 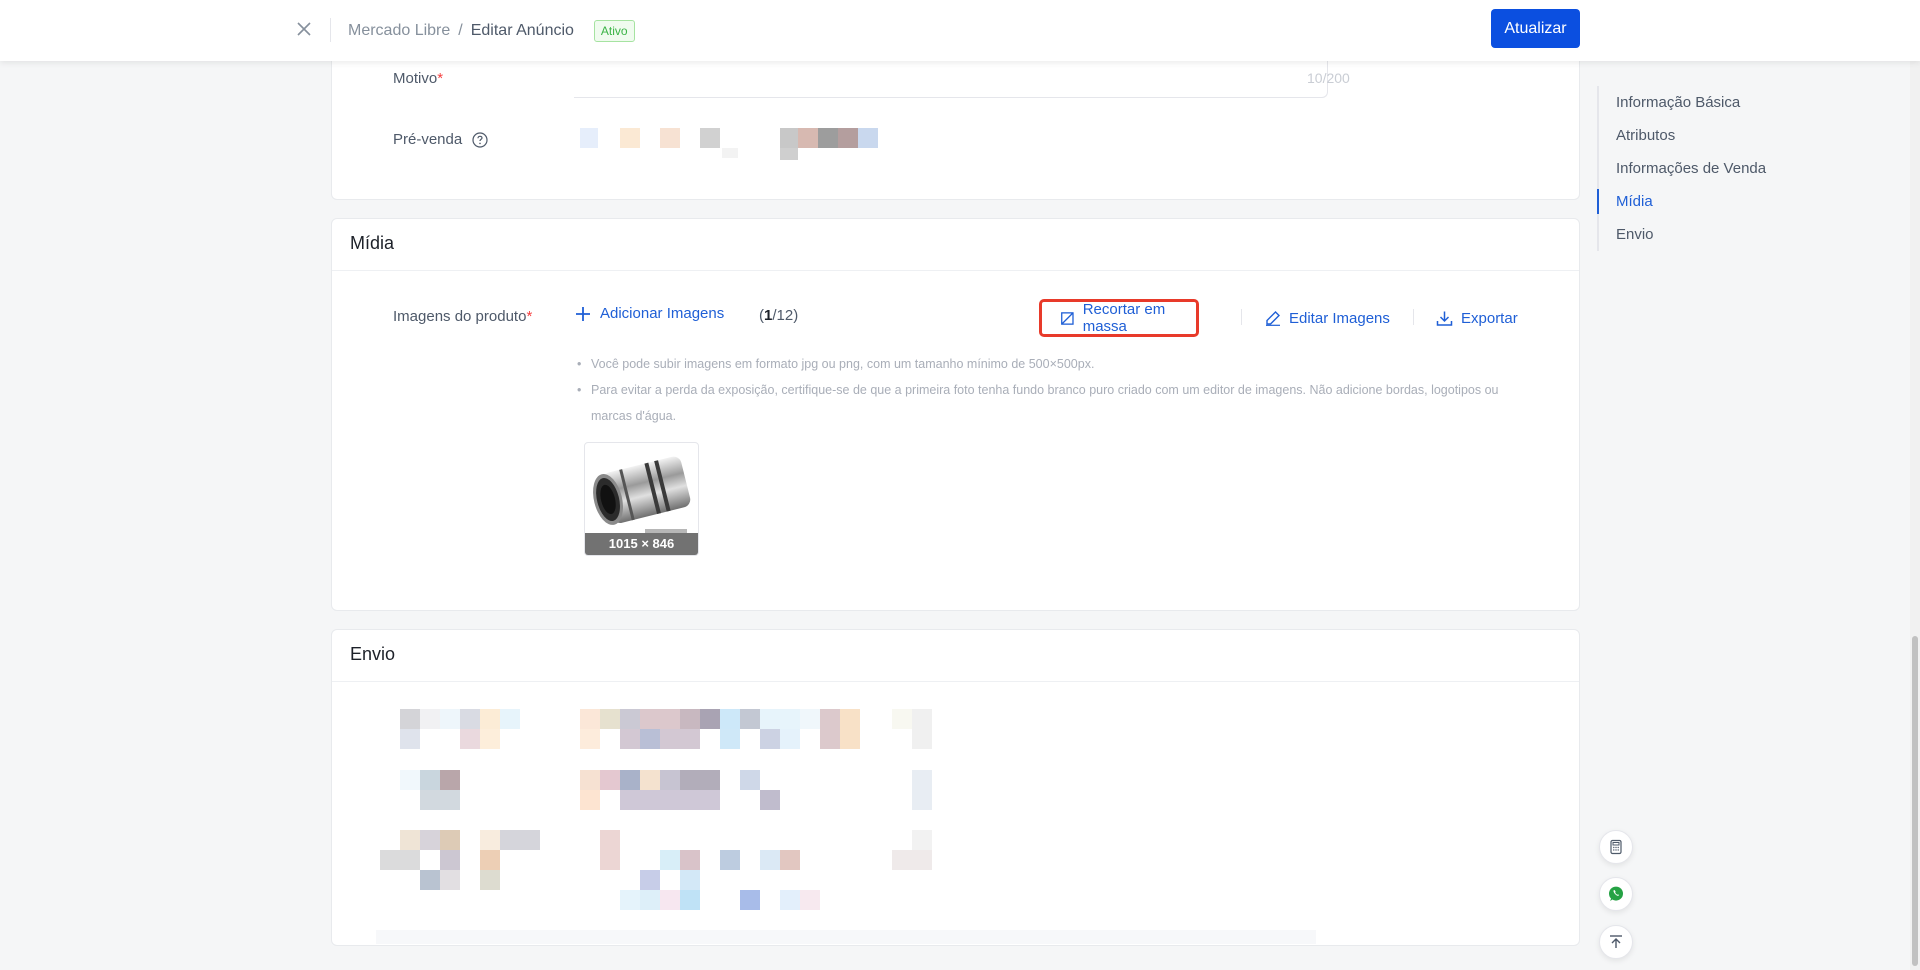 I want to click on presale-label-text: Pré-venda, so click(x=428, y=139).